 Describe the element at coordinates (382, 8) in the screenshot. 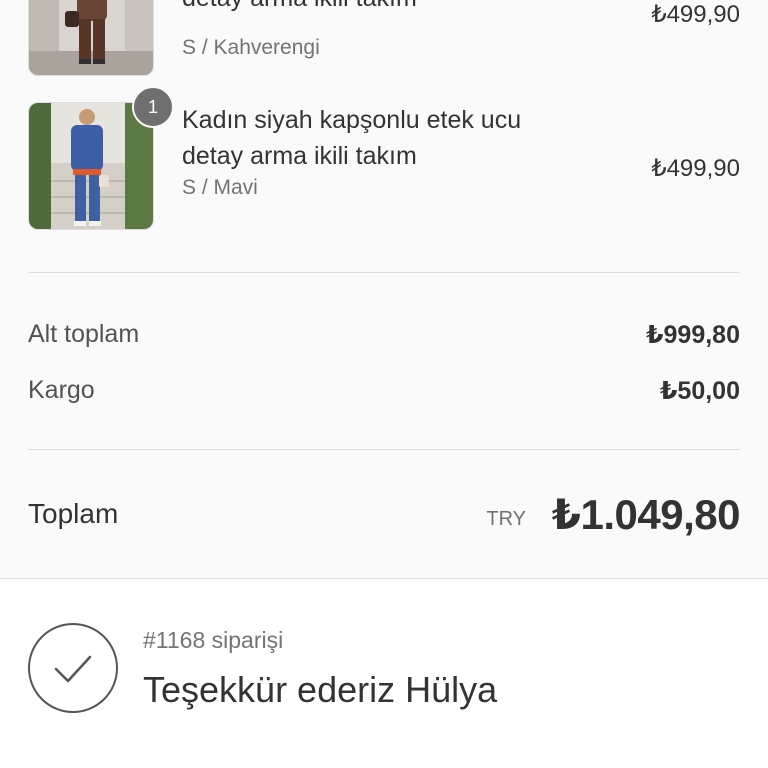

I see `product-title: detay arma ikili takım` at that location.